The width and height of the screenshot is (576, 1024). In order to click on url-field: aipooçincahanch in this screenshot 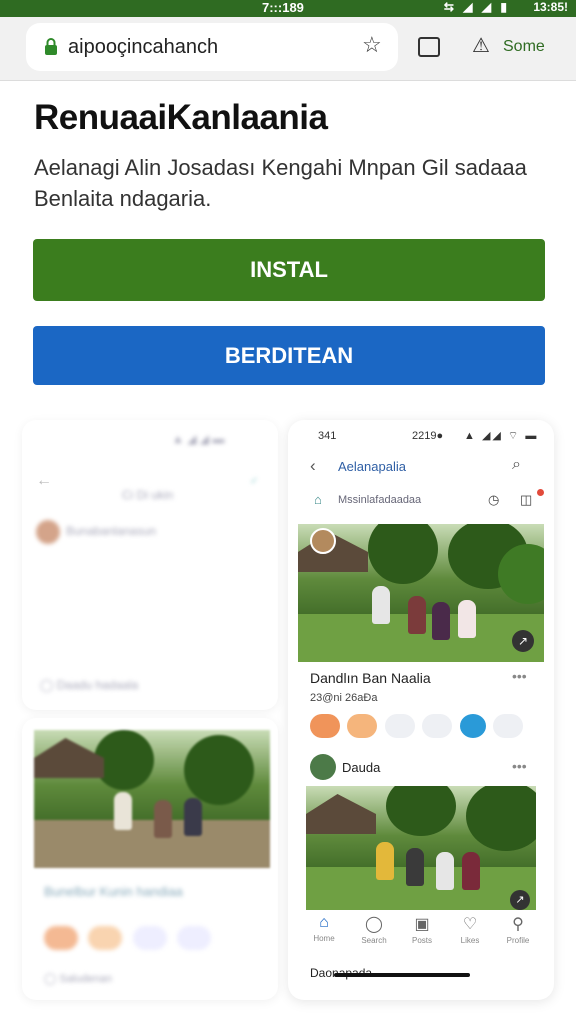, I will do `click(212, 47)`.